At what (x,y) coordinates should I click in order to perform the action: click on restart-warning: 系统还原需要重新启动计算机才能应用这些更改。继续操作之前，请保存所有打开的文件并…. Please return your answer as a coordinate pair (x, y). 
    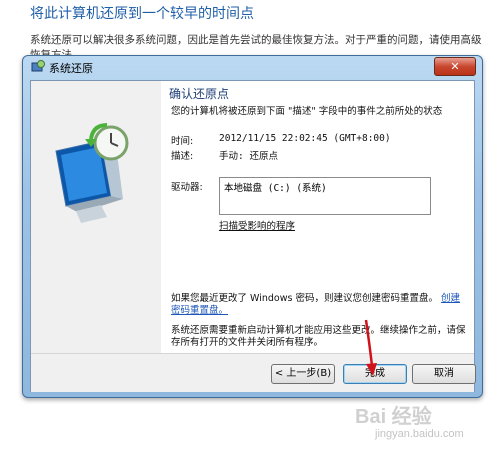
    Looking at the image, I should click on (318, 336).